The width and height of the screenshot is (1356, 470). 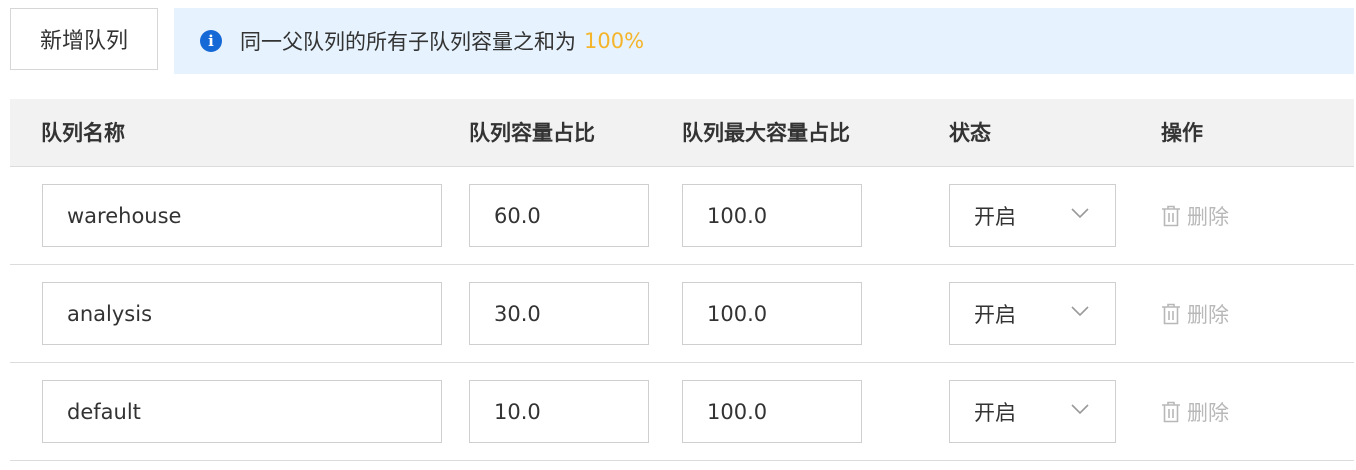 What do you see at coordinates (970, 133) in the screenshot?
I see `header-status: 状态` at bounding box center [970, 133].